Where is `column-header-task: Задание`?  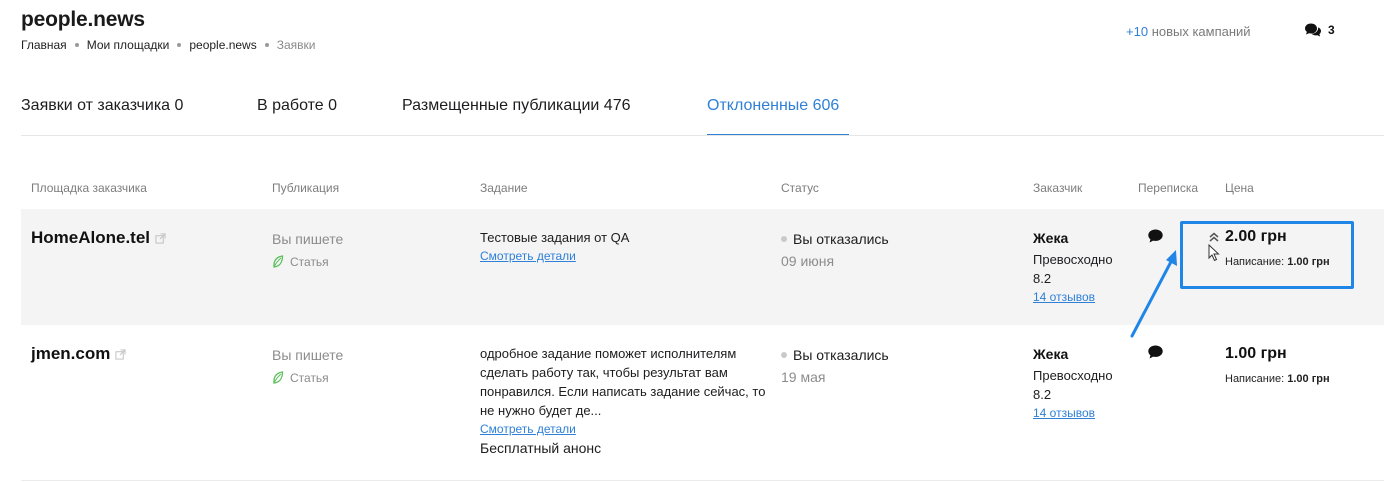 column-header-task: Задание is located at coordinates (504, 188).